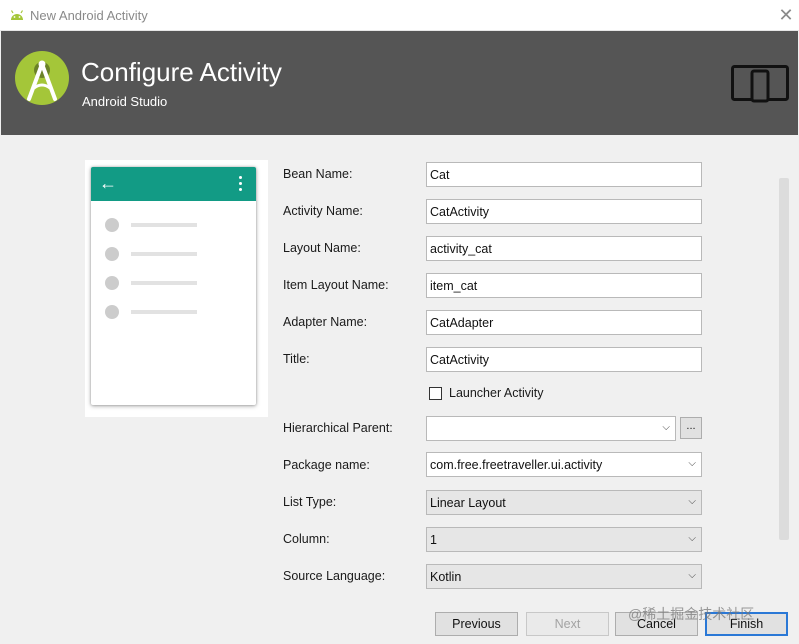 Image resolution: width=799 pixels, height=644 pixels. Describe the element at coordinates (564, 211) in the screenshot. I see `activity-name-field: CatActivity` at that location.